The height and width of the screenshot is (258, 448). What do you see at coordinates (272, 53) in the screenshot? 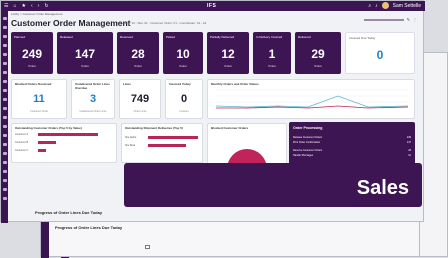
I see `kpi-in-delivery: In Delivery Invoiced 1 Orders` at bounding box center [272, 53].